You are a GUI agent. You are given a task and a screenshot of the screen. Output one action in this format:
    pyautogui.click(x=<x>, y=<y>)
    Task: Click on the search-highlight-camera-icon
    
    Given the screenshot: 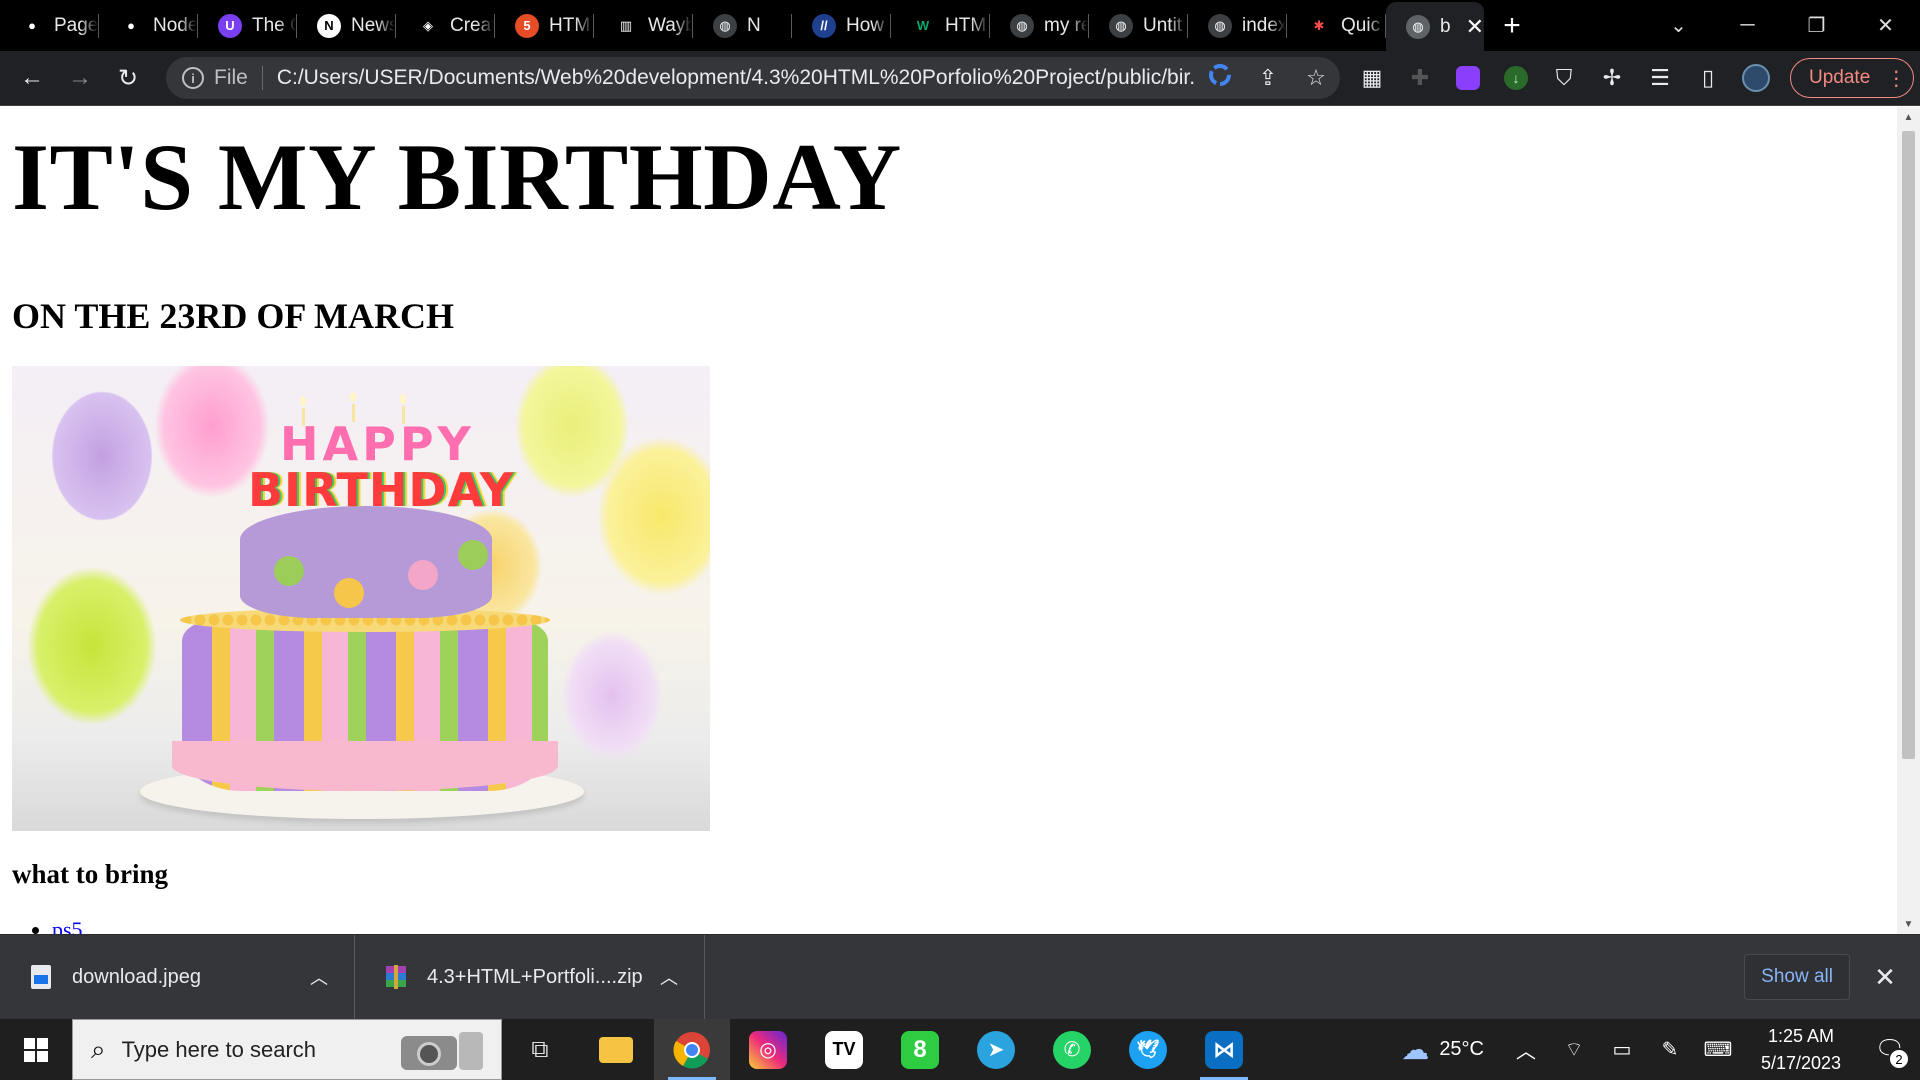 What is the action you would take?
    pyautogui.click(x=442, y=1050)
    